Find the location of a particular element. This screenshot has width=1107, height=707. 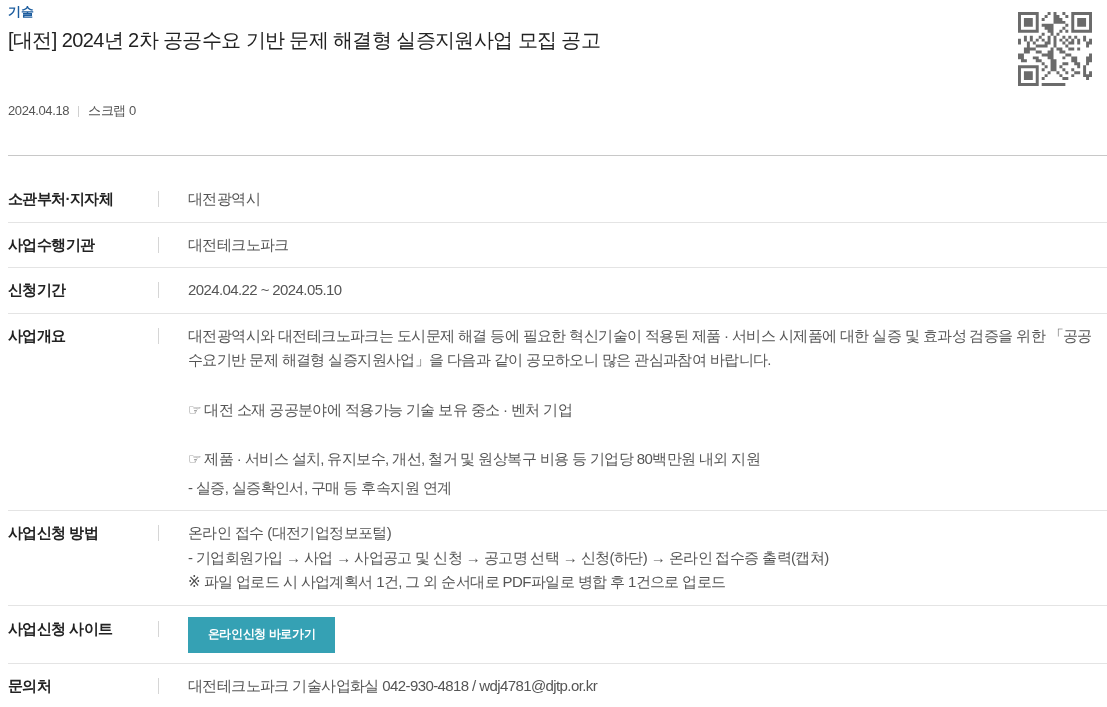

field-label: 신청기간 is located at coordinates (37, 290).